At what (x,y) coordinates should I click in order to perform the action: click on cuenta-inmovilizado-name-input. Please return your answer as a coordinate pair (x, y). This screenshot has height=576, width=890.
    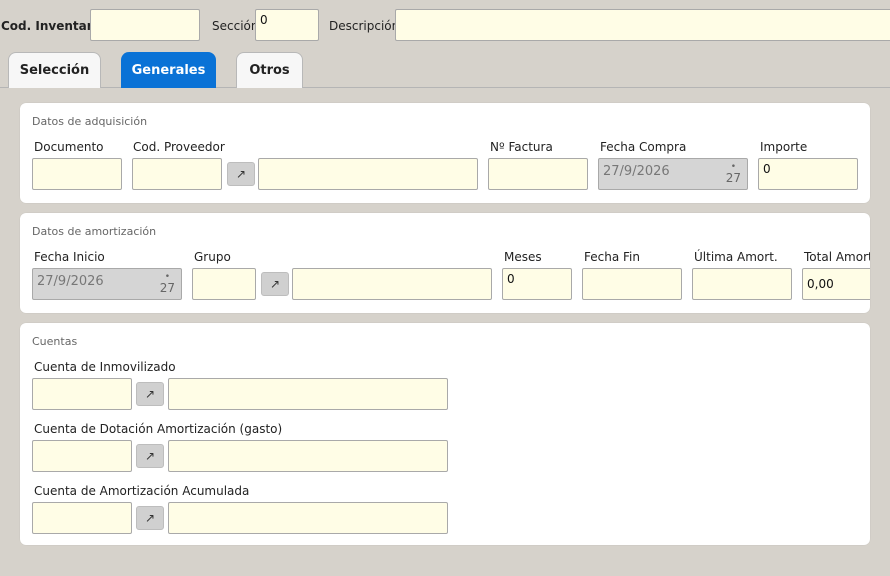
    Looking at the image, I should click on (308, 394).